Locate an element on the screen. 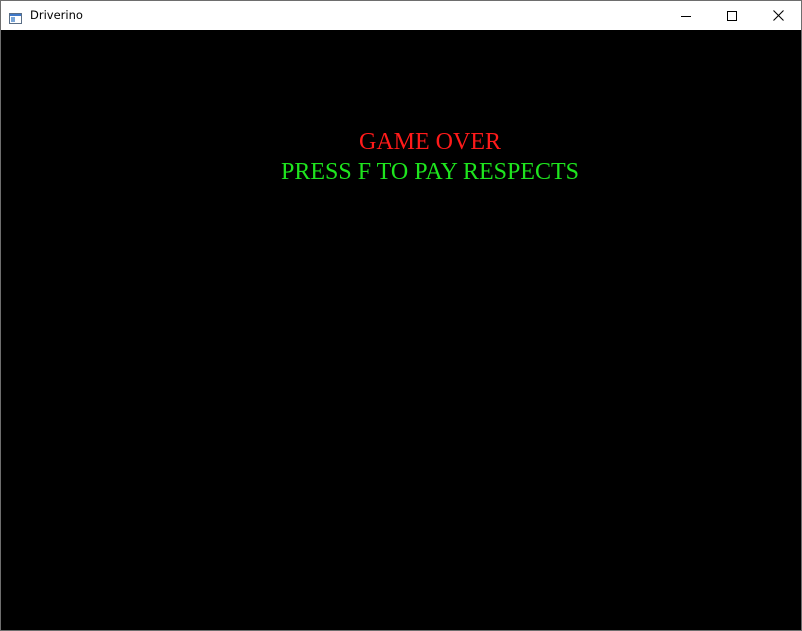 The height and width of the screenshot is (631, 802). close-icon is located at coordinates (778, 15).